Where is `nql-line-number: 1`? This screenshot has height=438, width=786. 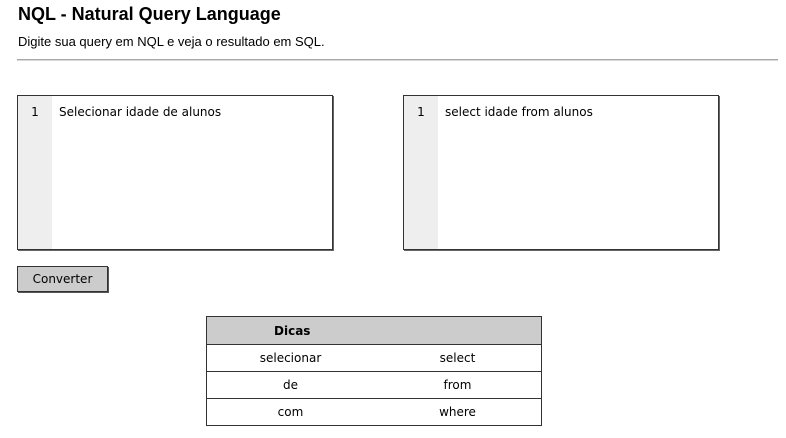
nql-line-number: 1 is located at coordinates (35, 112).